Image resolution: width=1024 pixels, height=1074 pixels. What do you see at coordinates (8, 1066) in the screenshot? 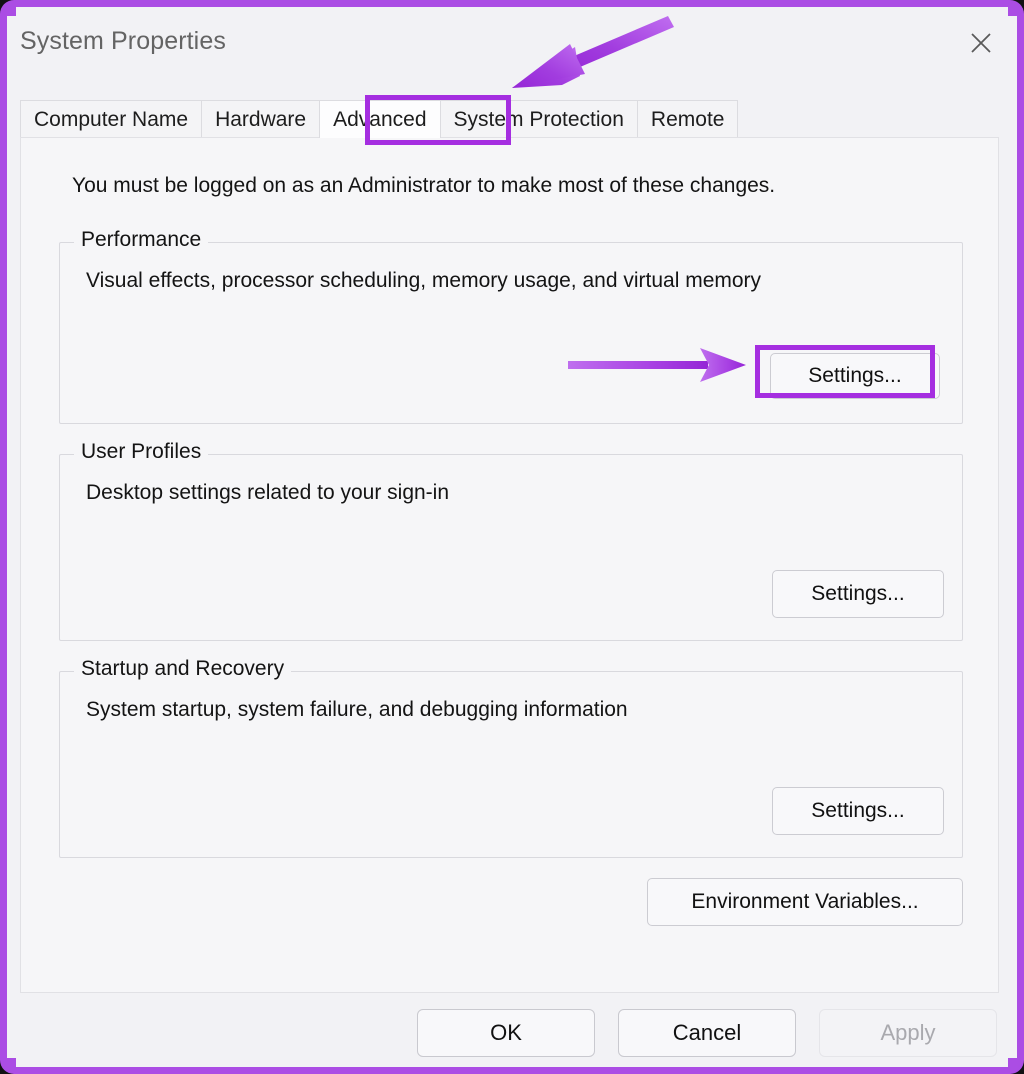
I see `frame-corner-bottom-left` at bounding box center [8, 1066].